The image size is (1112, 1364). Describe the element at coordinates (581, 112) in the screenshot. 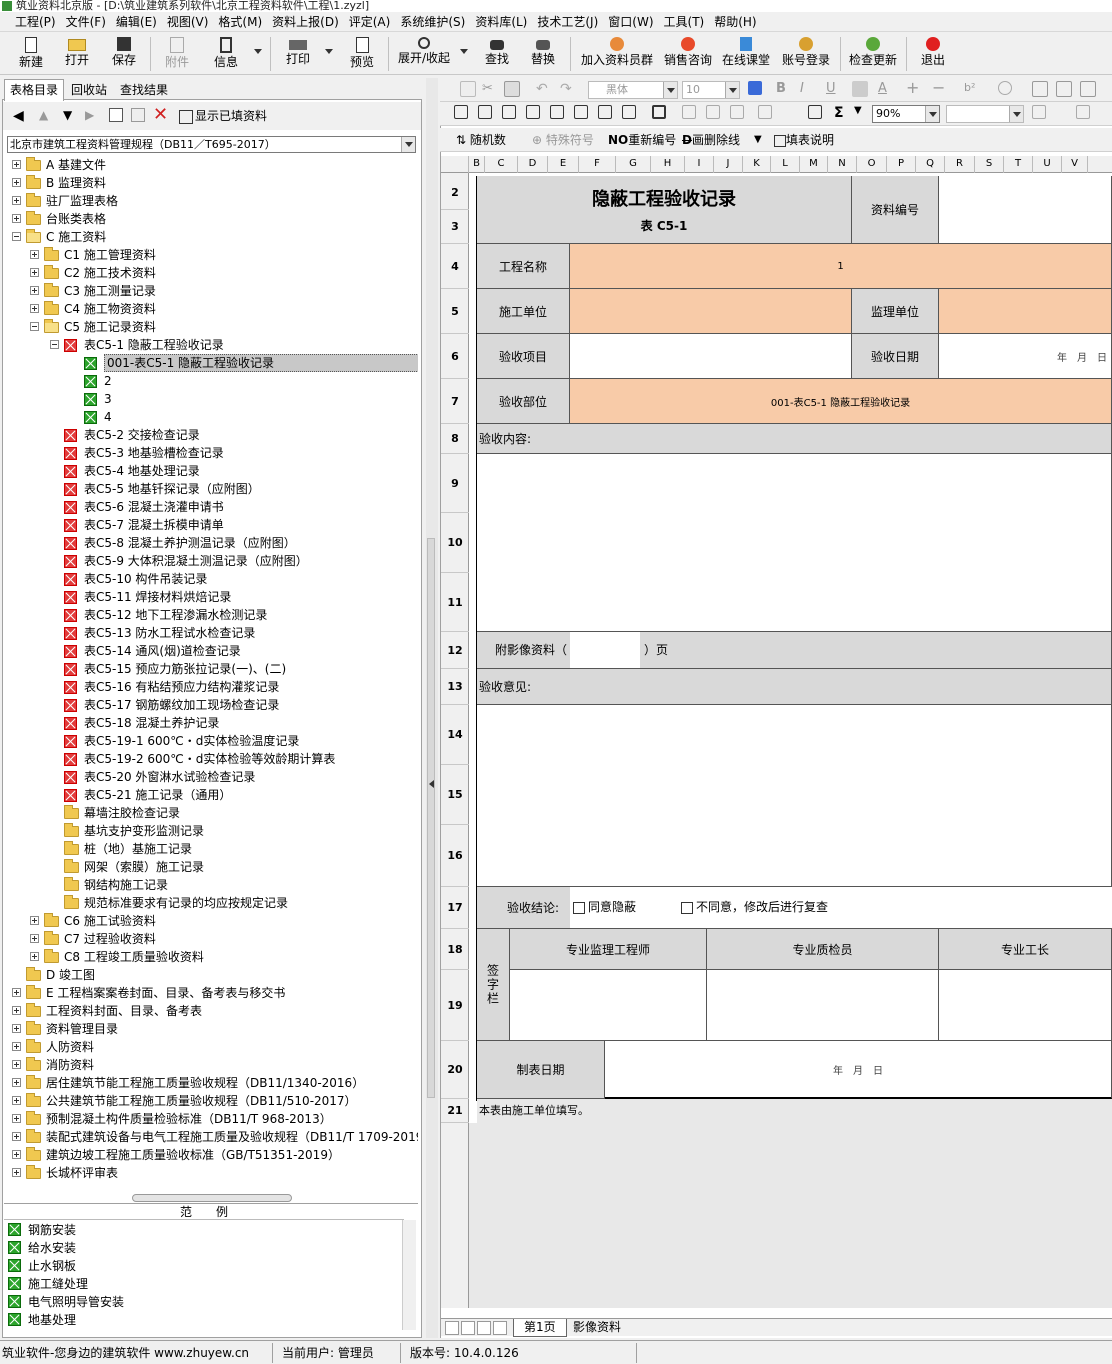

I see `delete-col-icon` at that location.